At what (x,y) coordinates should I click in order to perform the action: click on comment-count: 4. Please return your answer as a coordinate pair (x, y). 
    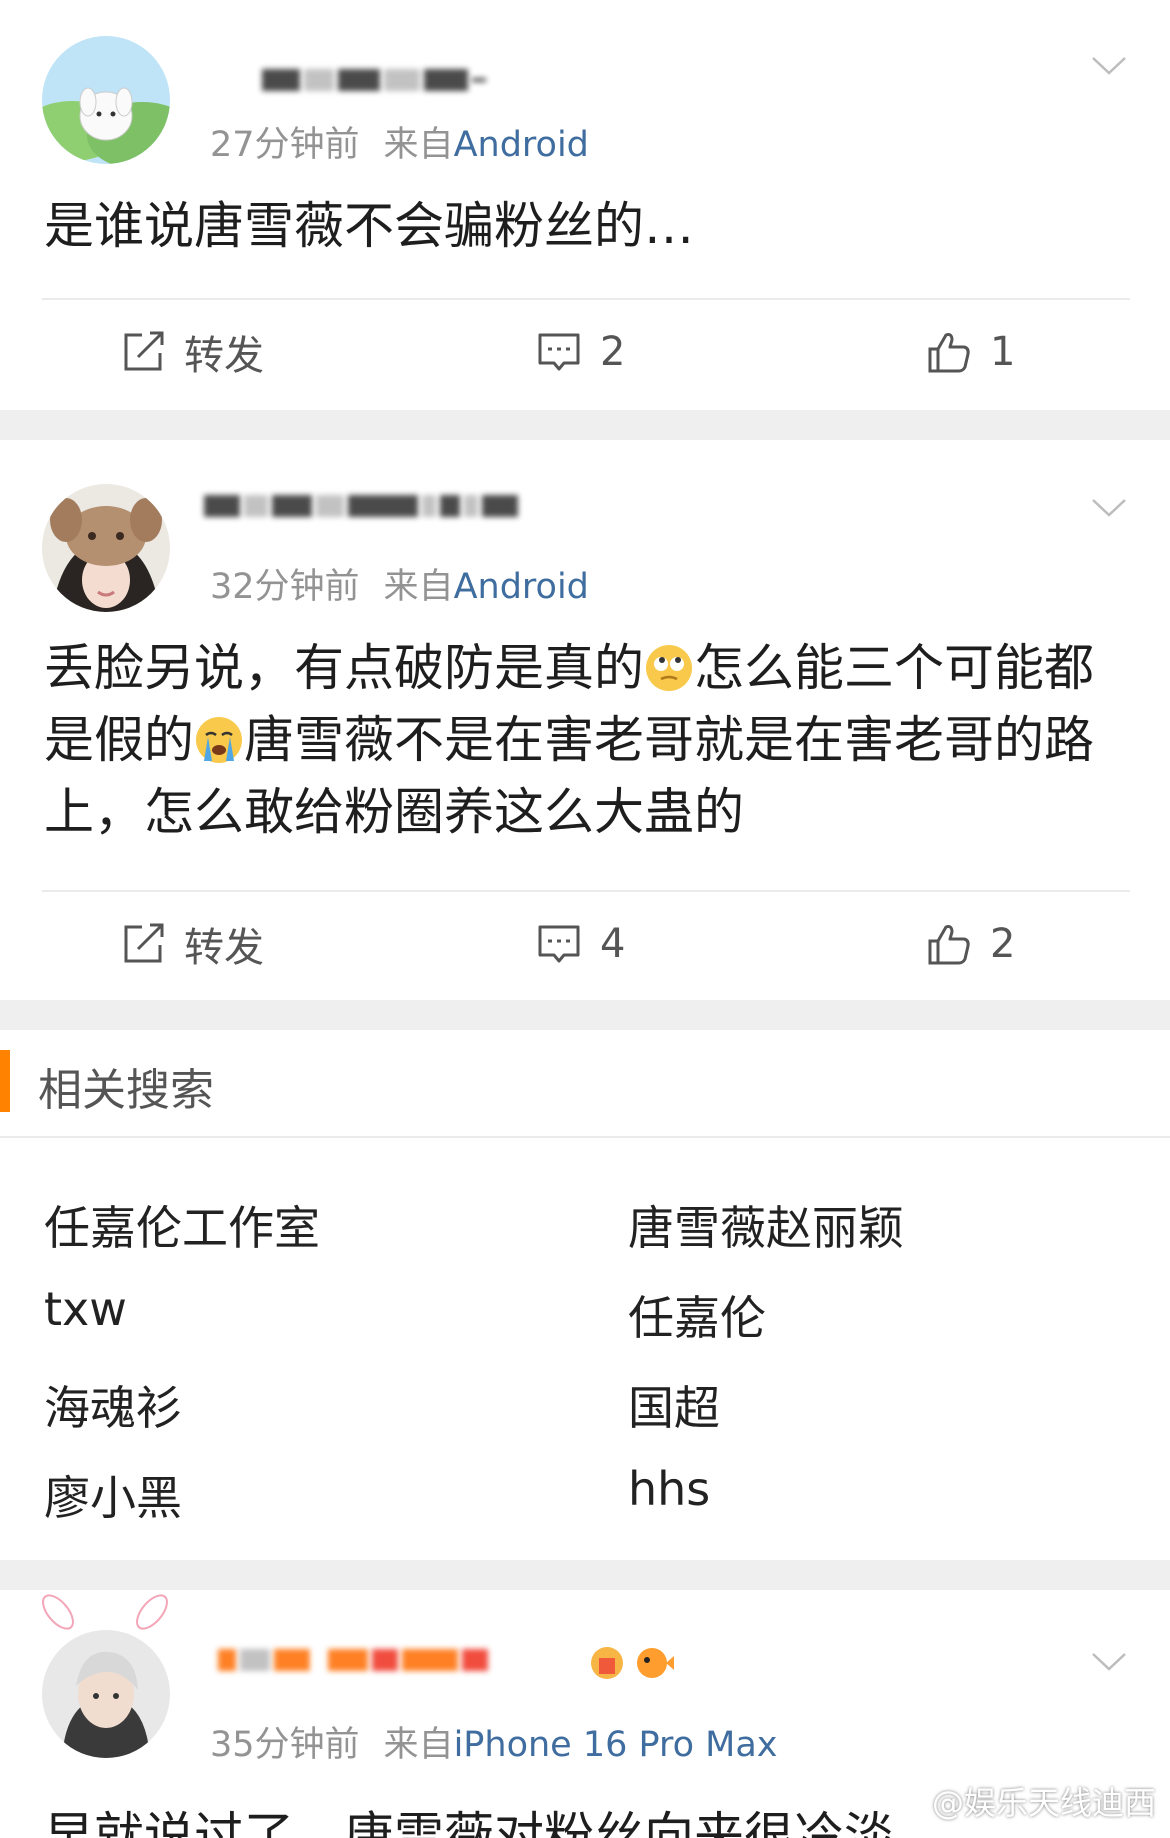
    Looking at the image, I should click on (613, 944).